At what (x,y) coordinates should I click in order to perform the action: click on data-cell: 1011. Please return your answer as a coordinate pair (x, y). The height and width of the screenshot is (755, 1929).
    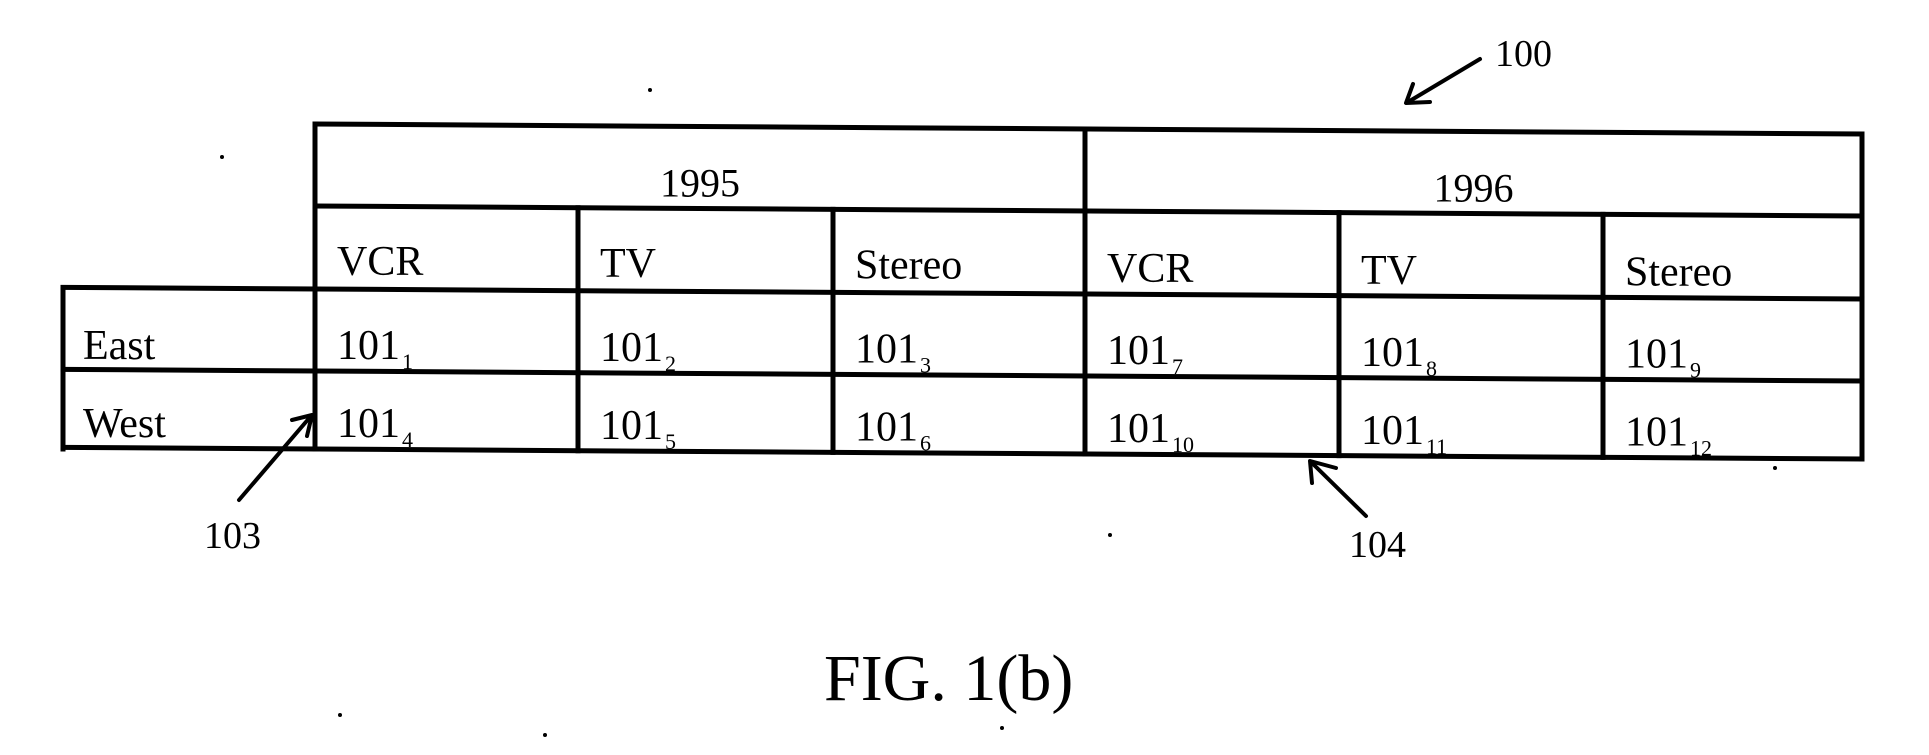
    Looking at the image, I should click on (375, 348).